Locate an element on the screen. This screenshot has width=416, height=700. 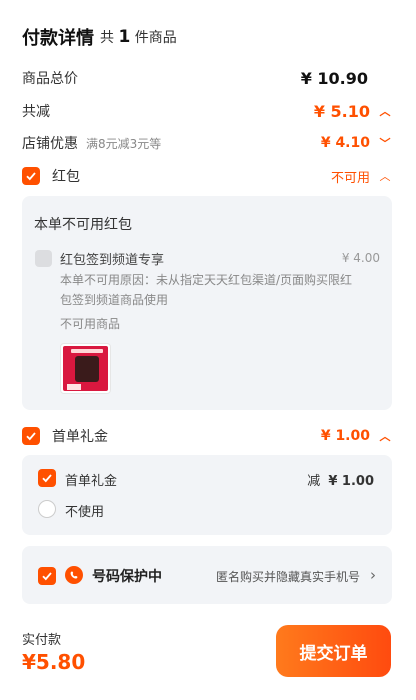
privacy-label: 号码保护中 is located at coordinates (127, 577).